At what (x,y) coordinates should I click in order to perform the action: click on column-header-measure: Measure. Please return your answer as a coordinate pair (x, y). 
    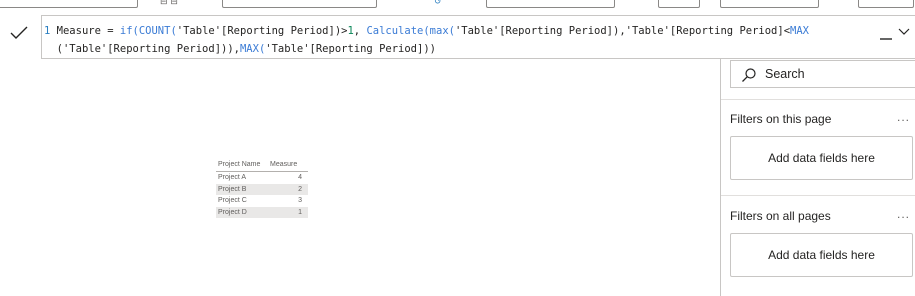
    Looking at the image, I should click on (288, 164).